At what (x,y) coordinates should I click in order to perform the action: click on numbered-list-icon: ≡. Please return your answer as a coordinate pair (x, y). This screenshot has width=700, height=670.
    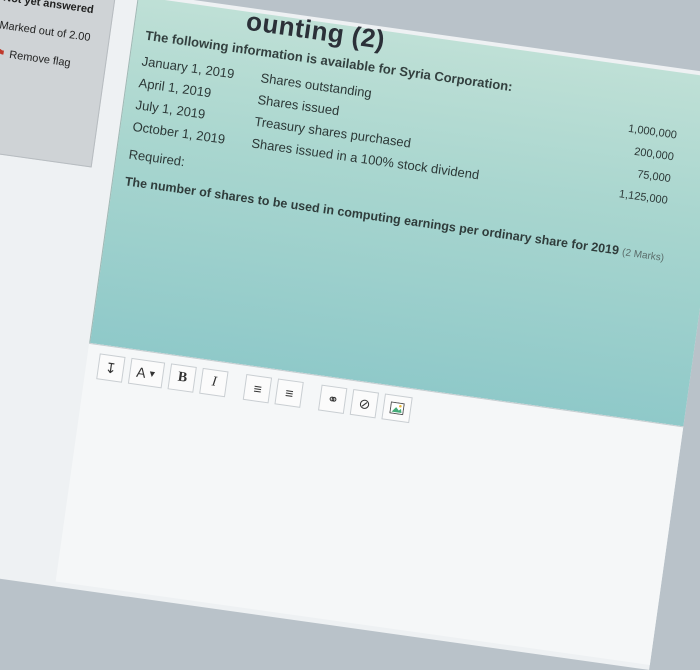
    Looking at the image, I should click on (289, 393).